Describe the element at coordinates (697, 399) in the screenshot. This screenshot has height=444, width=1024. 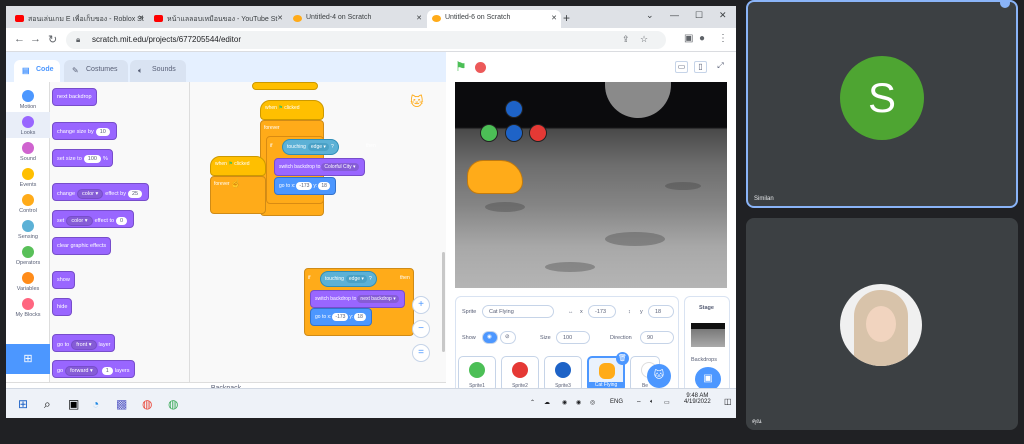
I see `clock: 9:48 AM 4/19/2022` at that location.